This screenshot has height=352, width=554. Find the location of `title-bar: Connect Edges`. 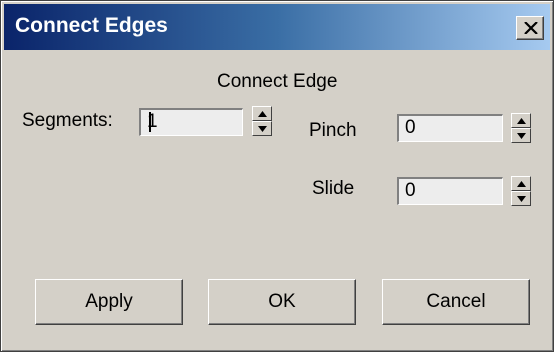

title-bar: Connect Edges is located at coordinates (277, 27).